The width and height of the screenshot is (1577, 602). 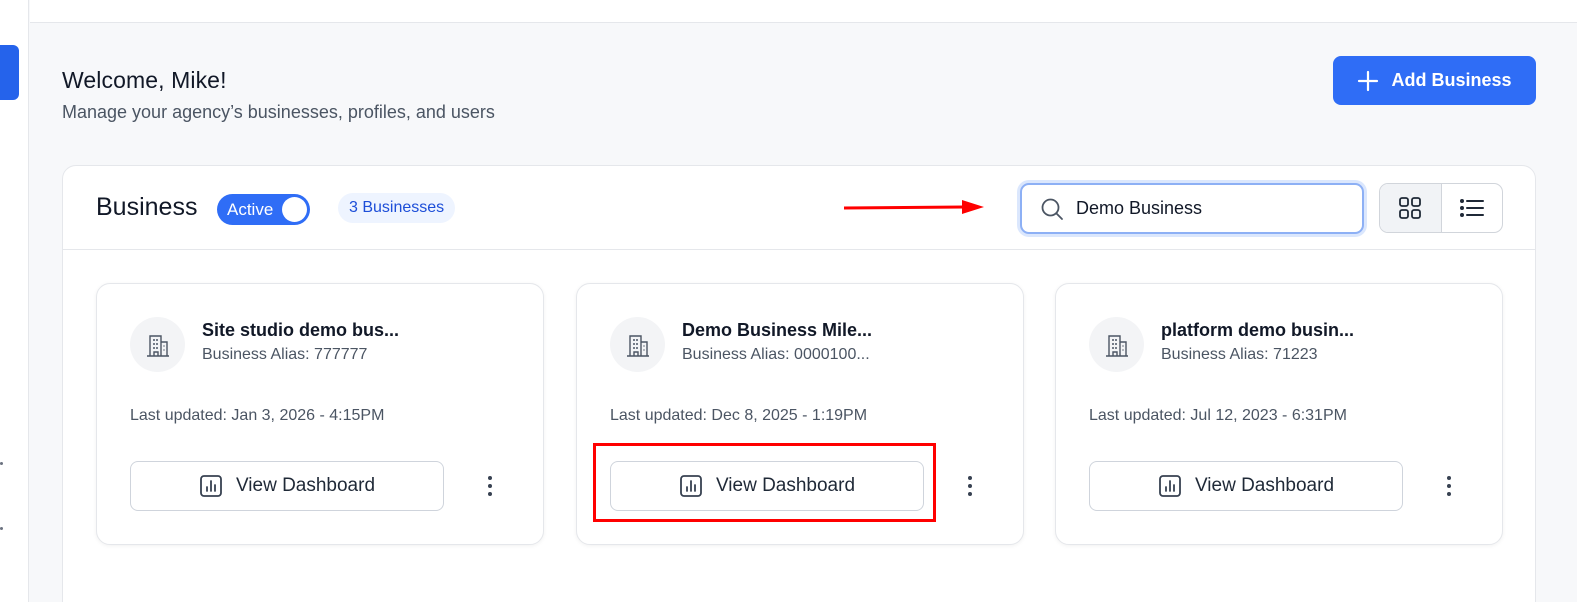 What do you see at coordinates (1239, 354) in the screenshot?
I see `business-alias: Business Alias: 71223` at bounding box center [1239, 354].